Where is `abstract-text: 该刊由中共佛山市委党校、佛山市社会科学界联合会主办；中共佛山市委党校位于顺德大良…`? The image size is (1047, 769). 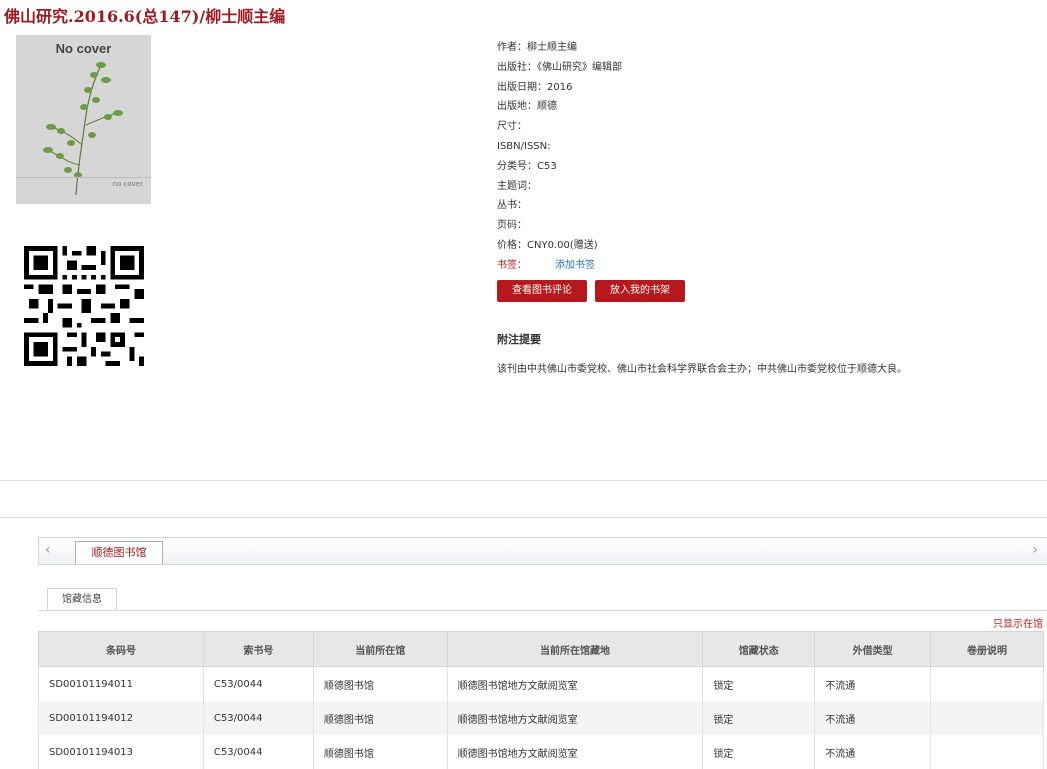 abstract-text: 该刊由中共佛山市委党校、佛山市社会科学界联合会主办；中共佛山市委党校位于顺德大良… is located at coordinates (702, 369).